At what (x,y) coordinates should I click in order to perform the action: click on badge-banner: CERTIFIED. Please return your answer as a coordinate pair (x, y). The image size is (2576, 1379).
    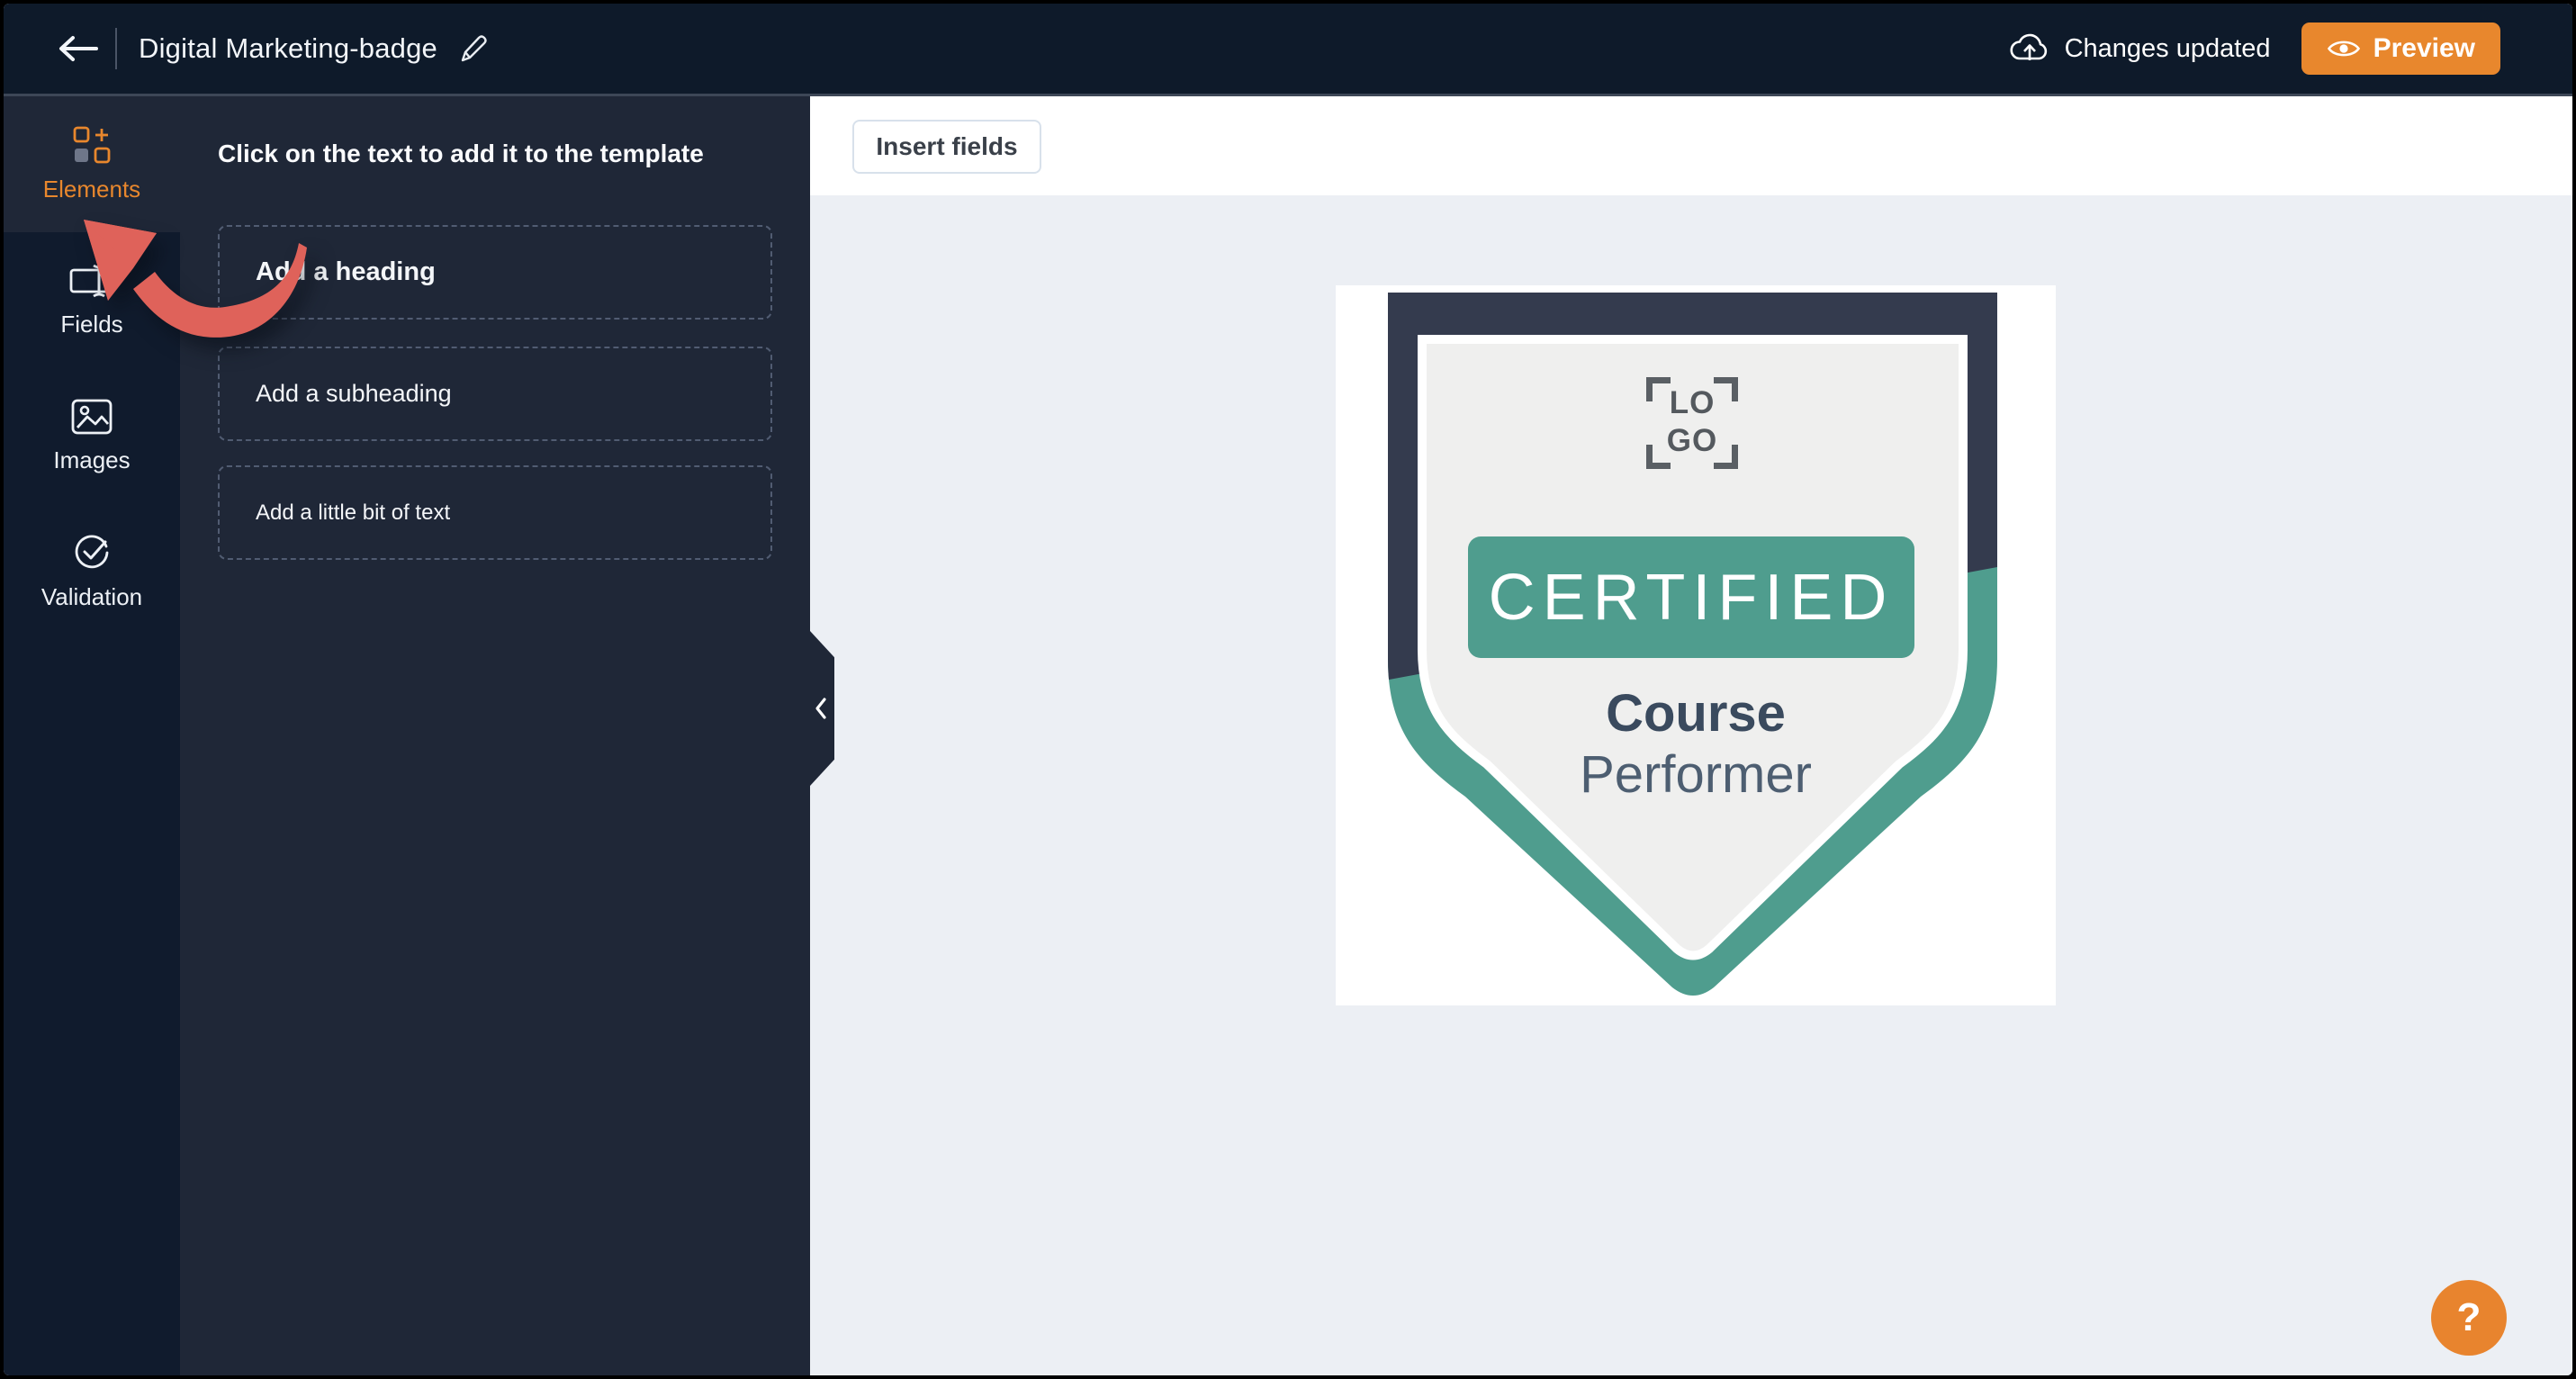
    Looking at the image, I should click on (1691, 597).